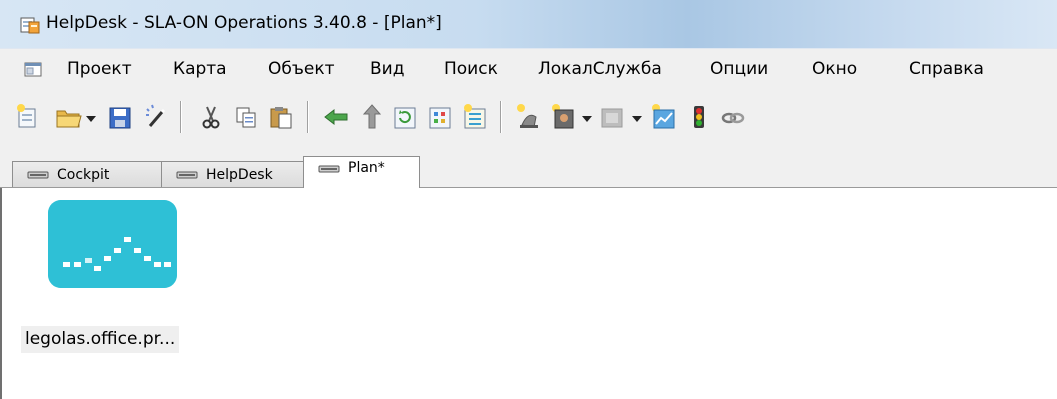  I want to click on open-folder-icon, so click(68, 116).